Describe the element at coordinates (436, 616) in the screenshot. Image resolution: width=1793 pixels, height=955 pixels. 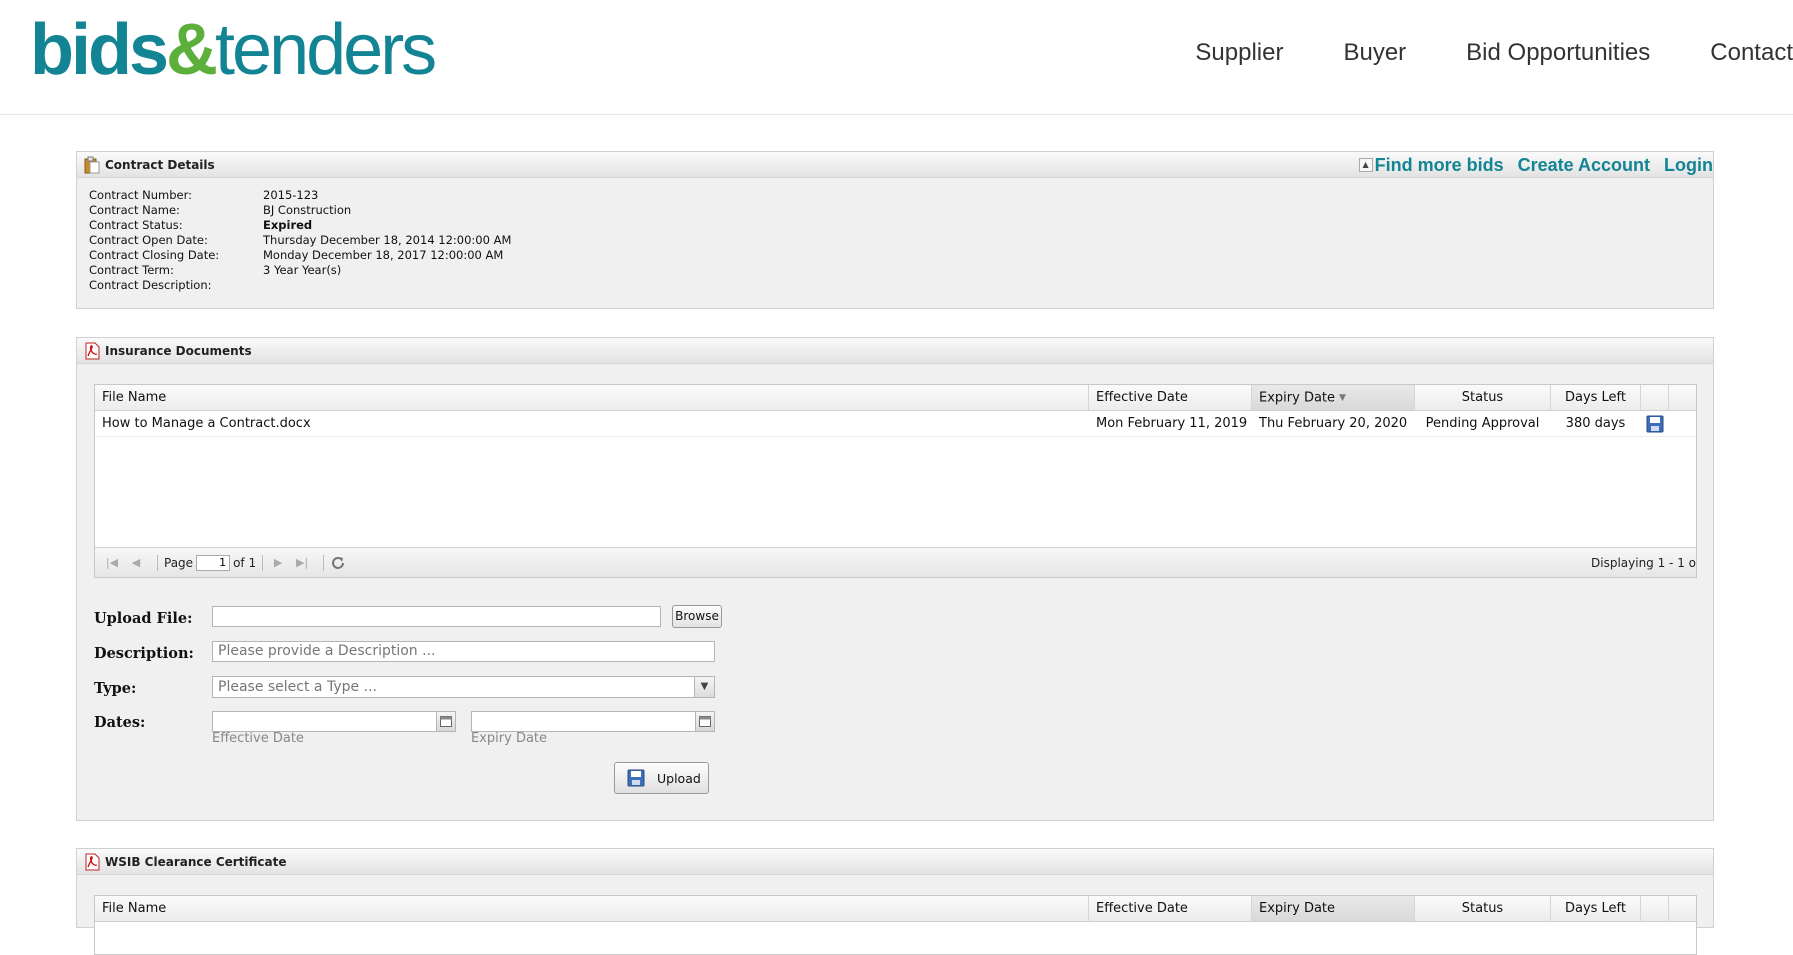
I see `upload-file-input` at that location.